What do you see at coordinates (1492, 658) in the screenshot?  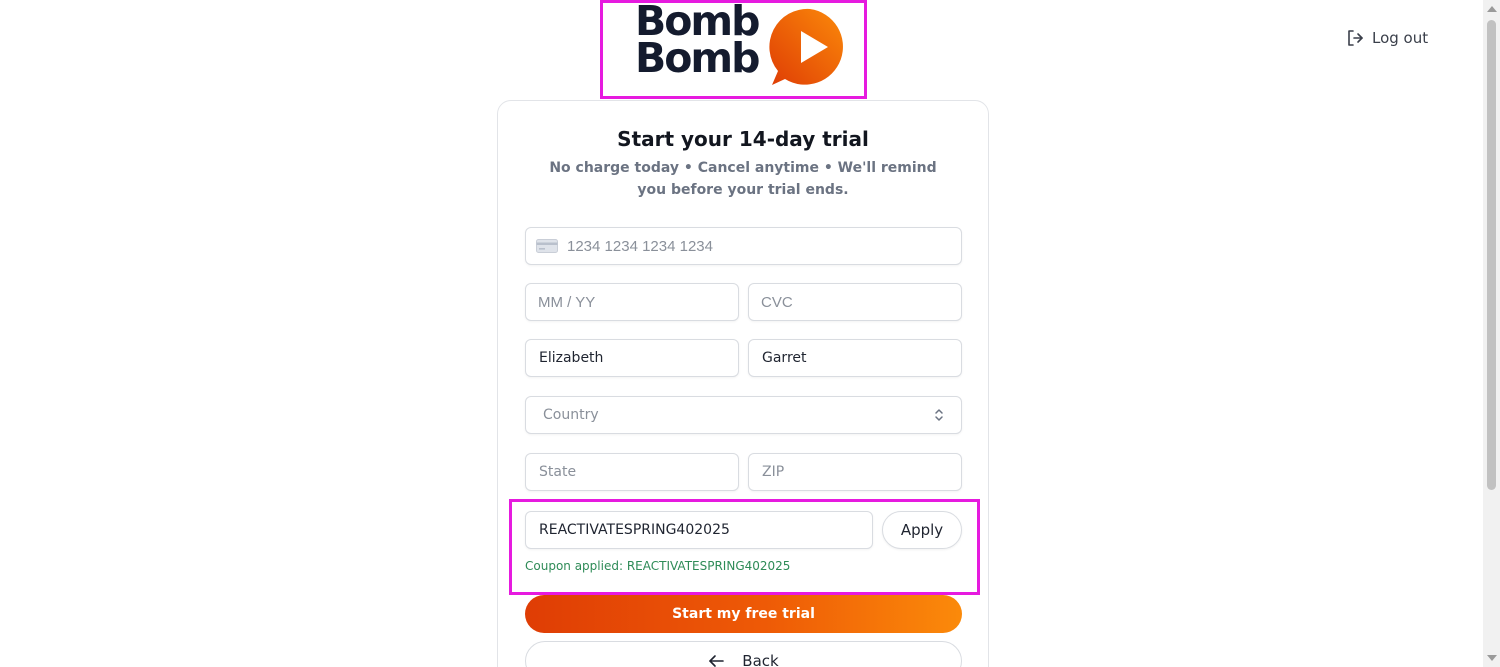 I see `scroll-down-arrow-icon` at bounding box center [1492, 658].